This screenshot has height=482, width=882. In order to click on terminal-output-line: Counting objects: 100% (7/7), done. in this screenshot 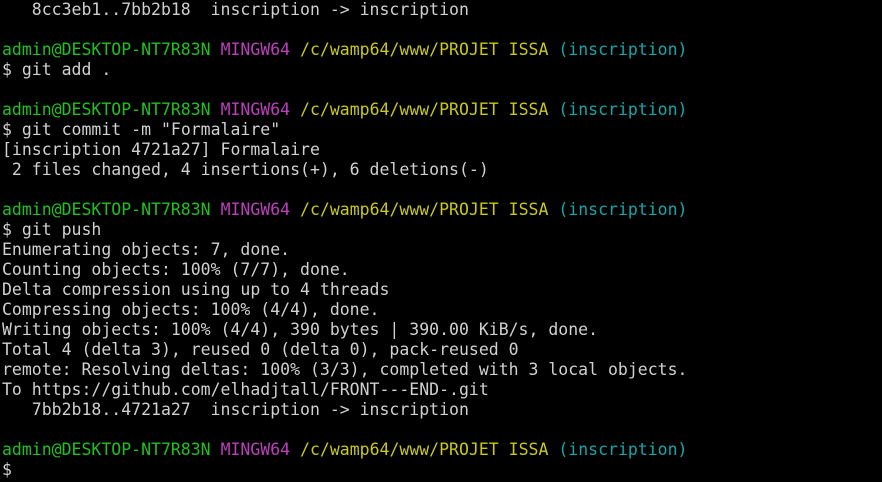, I will do `click(176, 269)`.